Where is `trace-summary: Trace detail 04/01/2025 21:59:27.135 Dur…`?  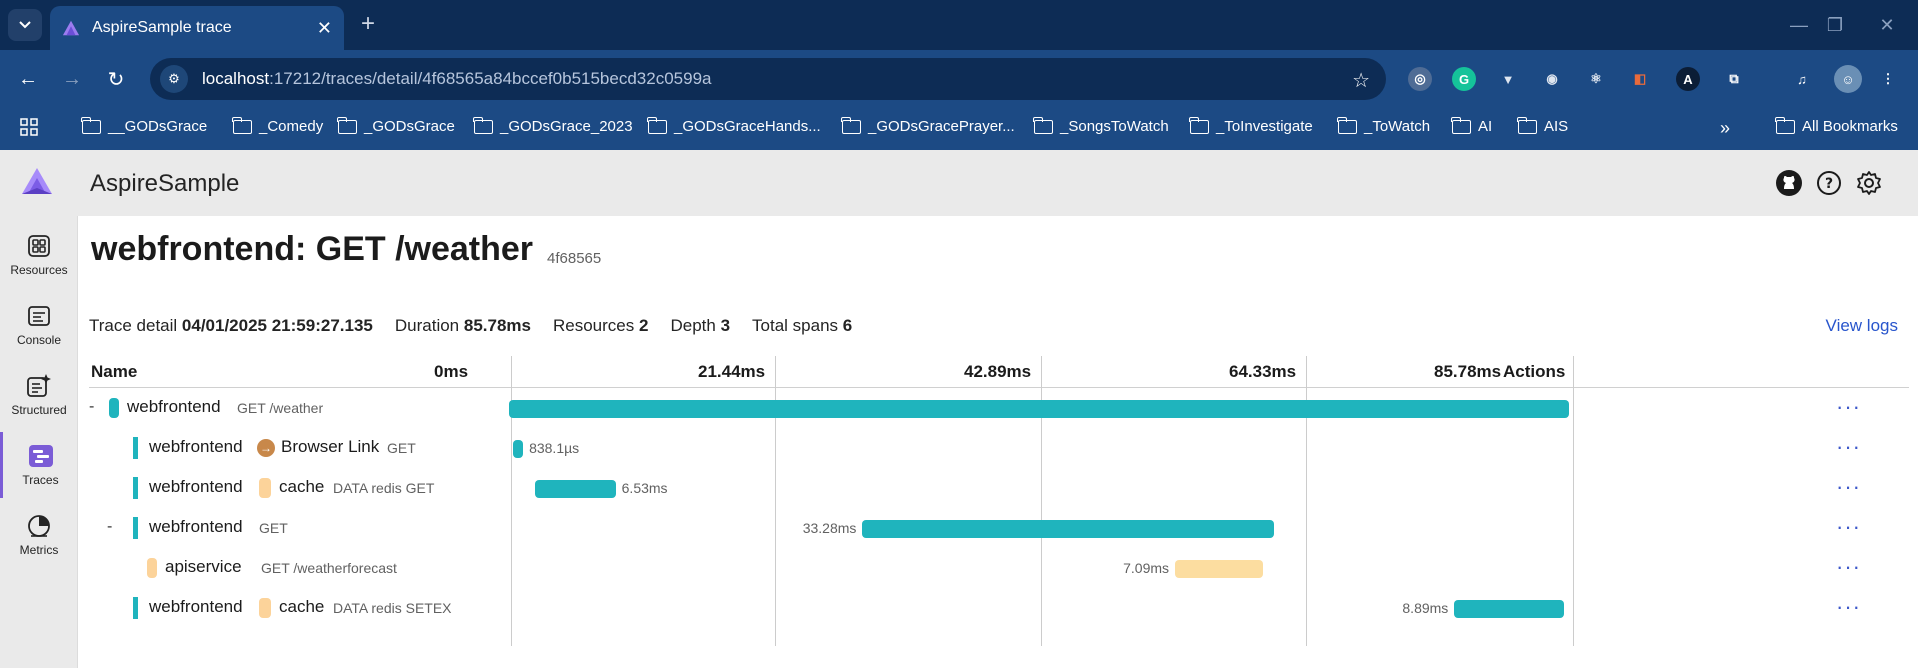 trace-summary: Trace detail 04/01/2025 21:59:27.135 Dur… is located at coordinates (470, 326).